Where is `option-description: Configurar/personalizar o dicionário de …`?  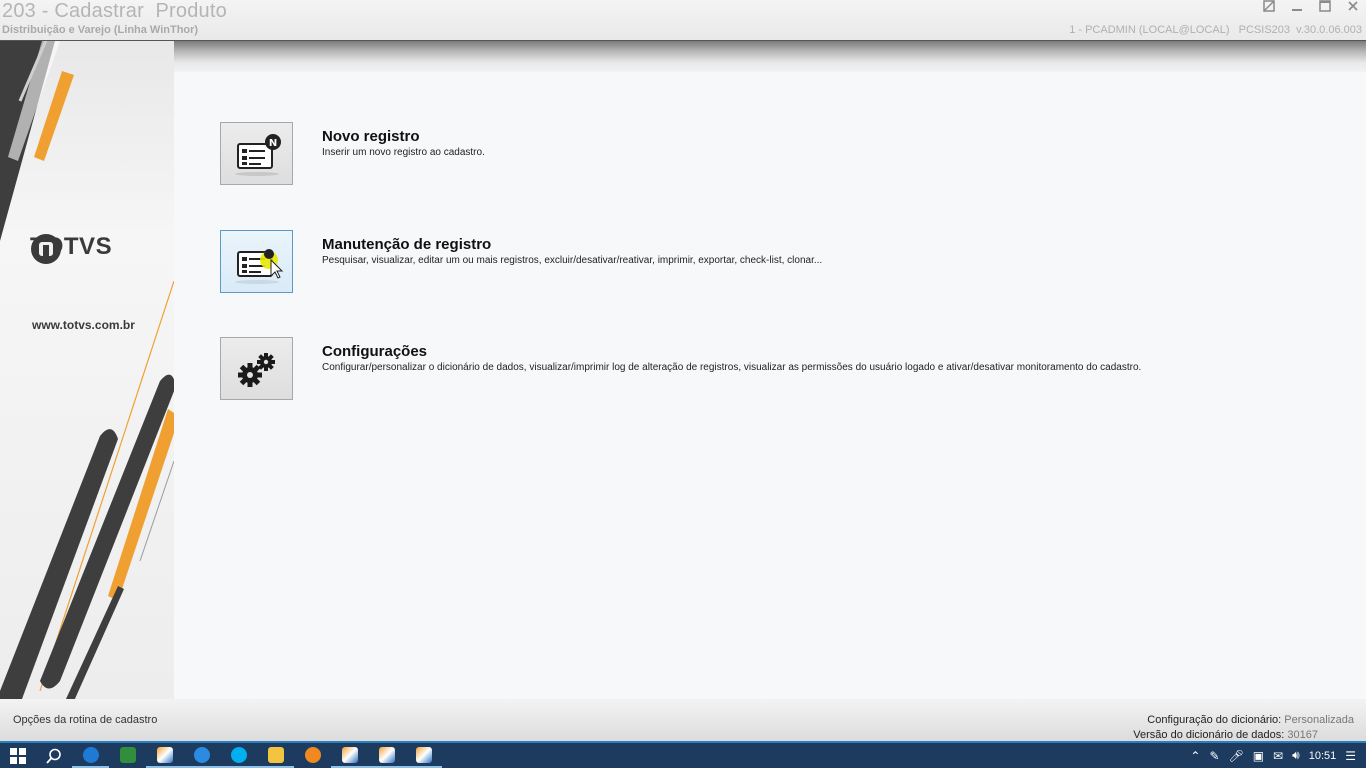
option-description: Configurar/personalizar o dicionário de … is located at coordinates (732, 367).